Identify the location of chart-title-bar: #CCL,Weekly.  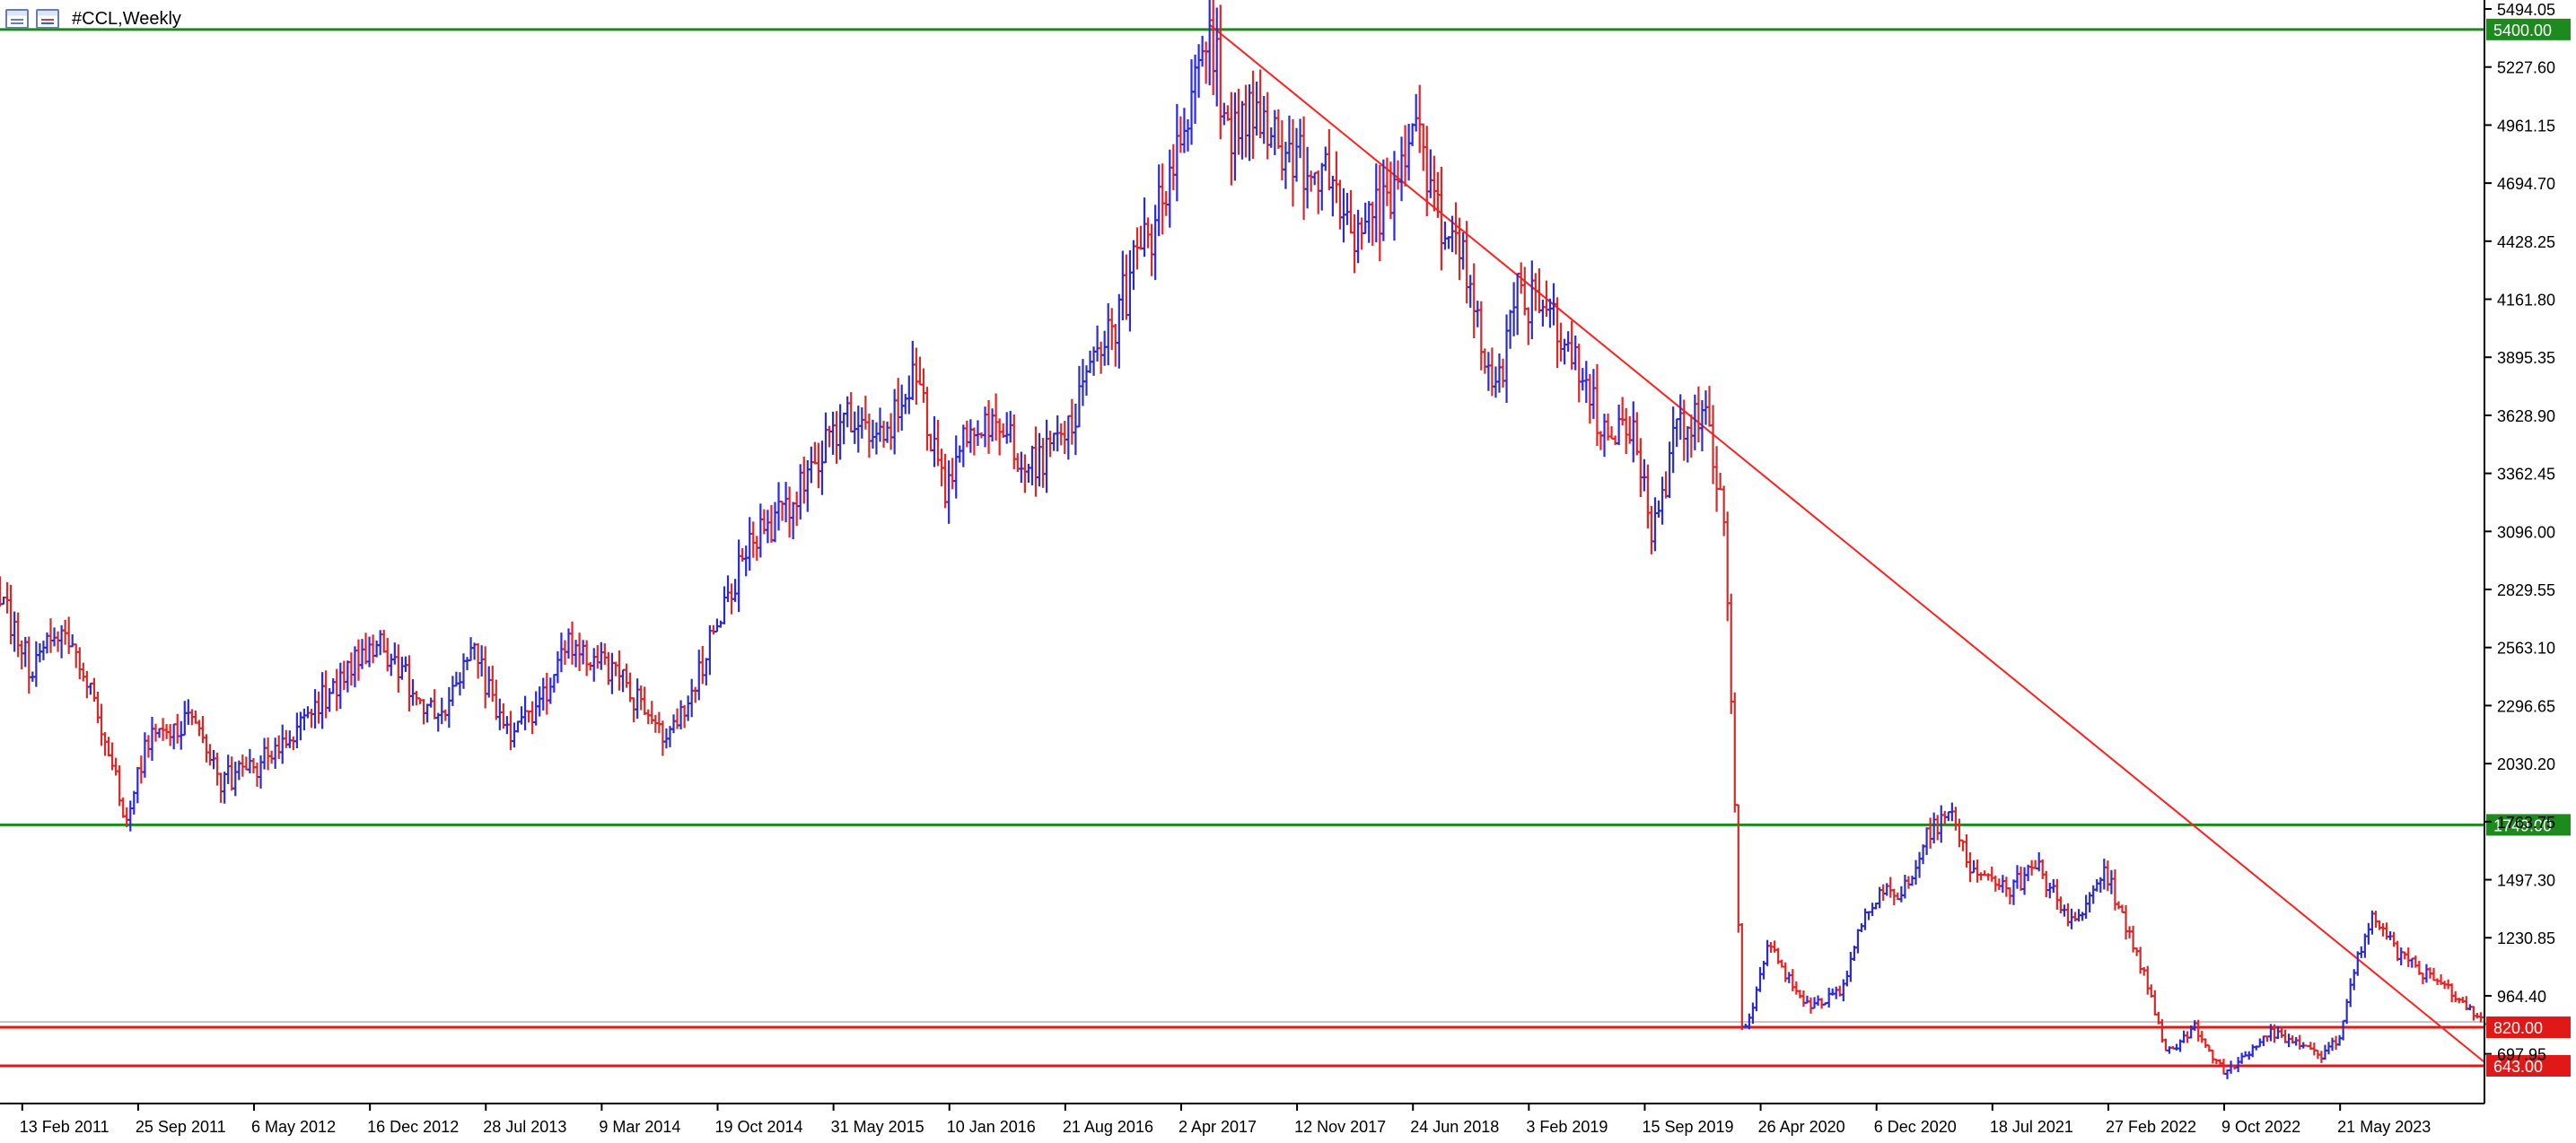
(93, 18).